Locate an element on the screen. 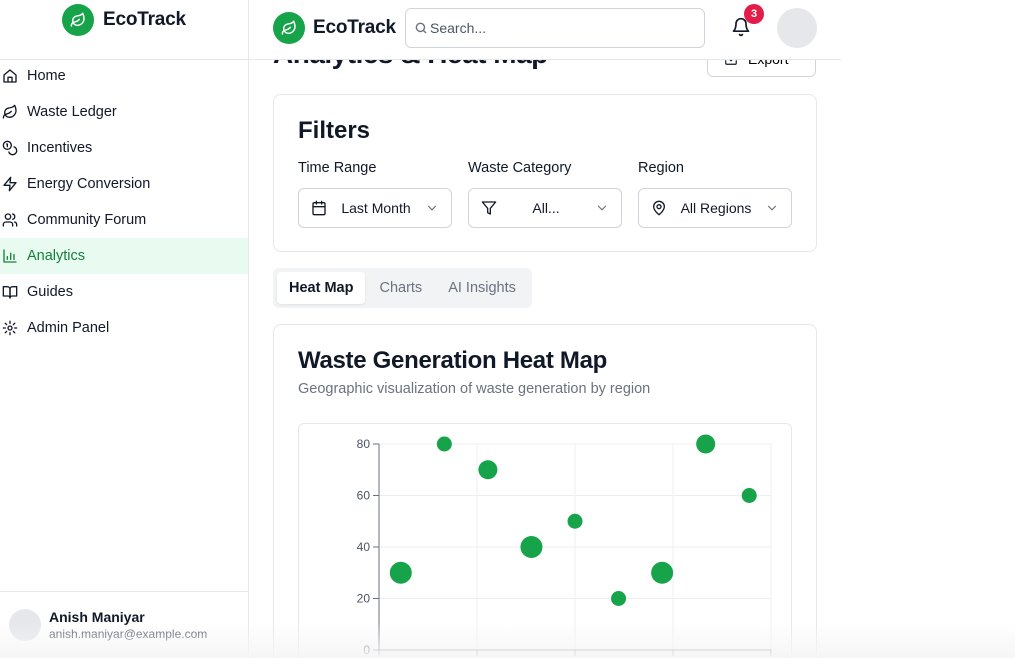  filters-title: Filters is located at coordinates (334, 130).